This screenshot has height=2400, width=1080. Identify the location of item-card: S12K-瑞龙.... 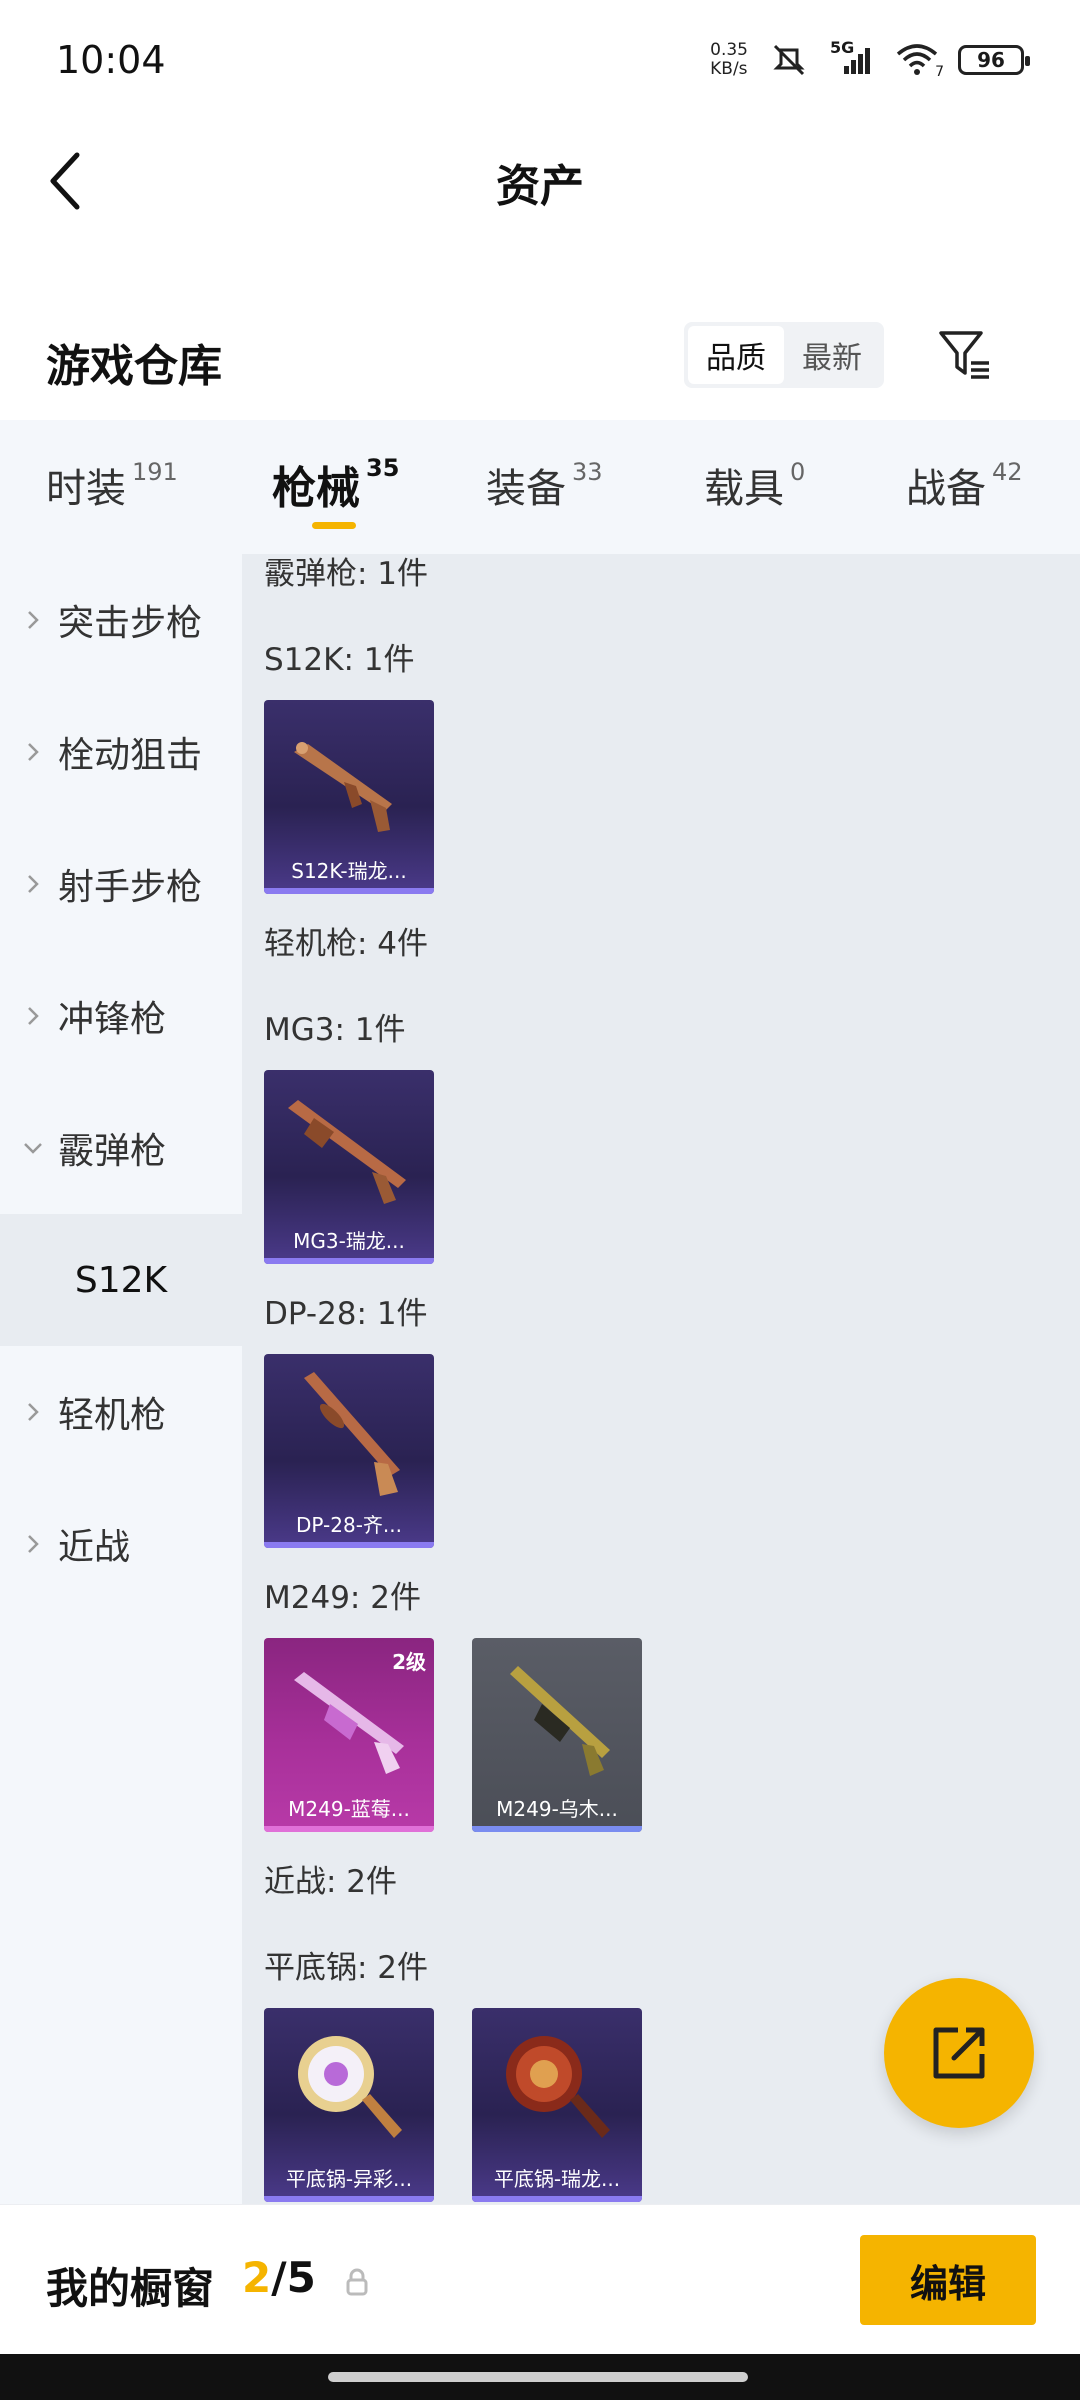
(349, 797).